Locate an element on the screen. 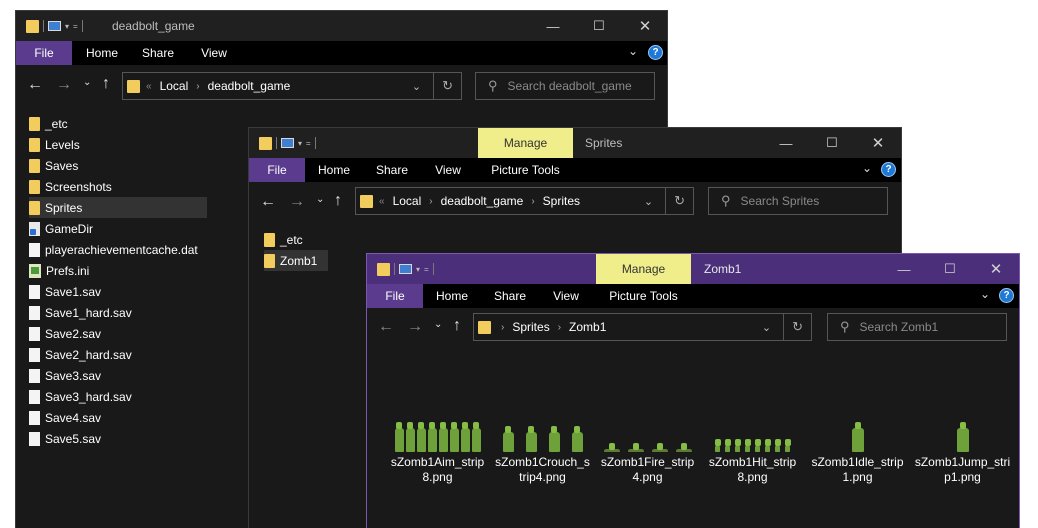 The width and height of the screenshot is (1038, 528). search-box: ⚲ Search deadbolt_game is located at coordinates (565, 86).